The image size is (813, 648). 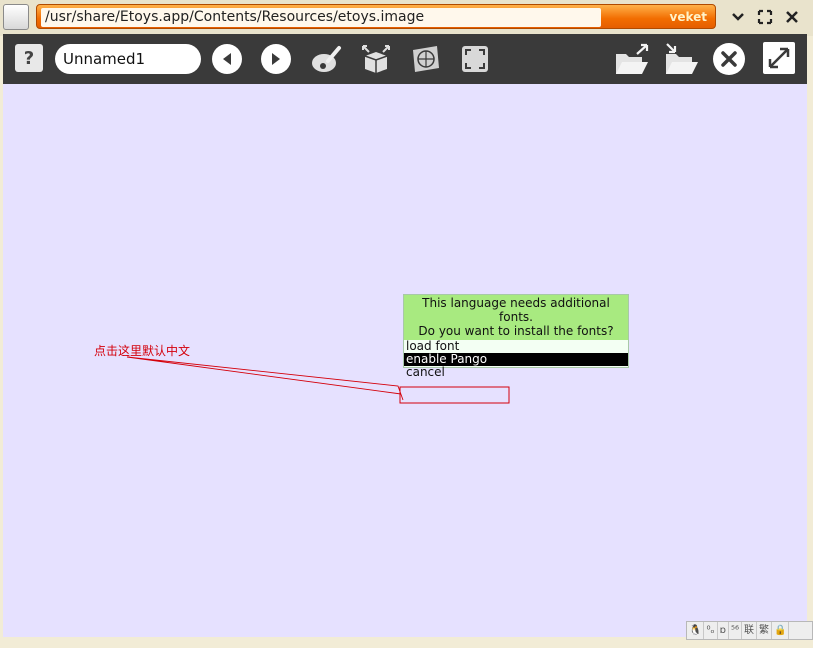 I want to click on quit-button, so click(x=729, y=59).